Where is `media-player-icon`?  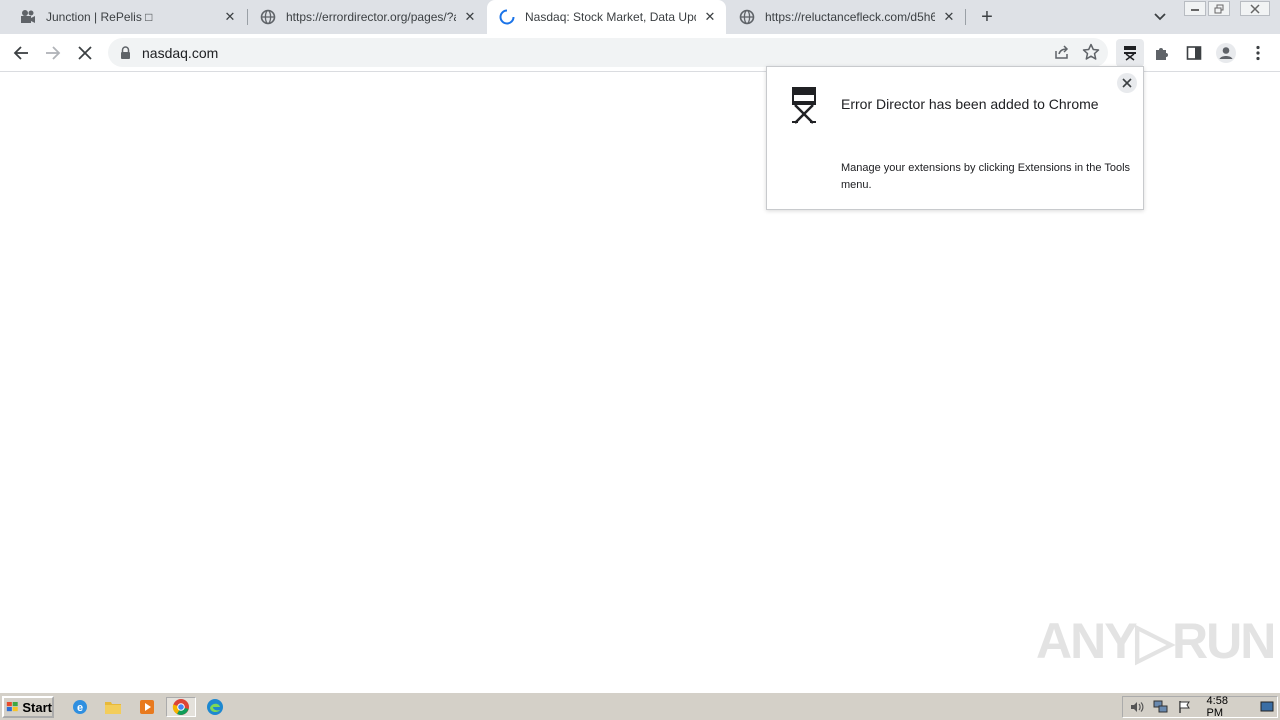
media-player-icon is located at coordinates (147, 707).